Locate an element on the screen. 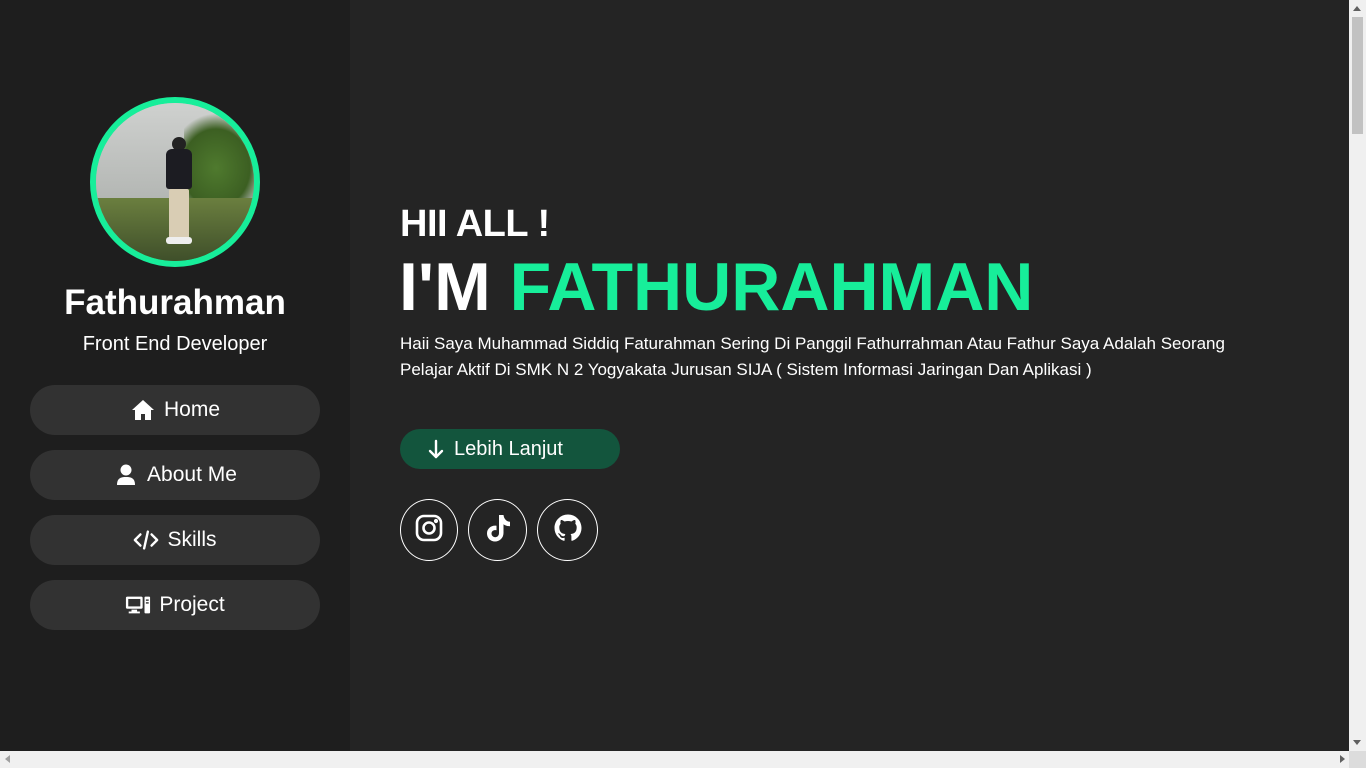  headline: I'M FATHURAHMAN is located at coordinates (716, 287).